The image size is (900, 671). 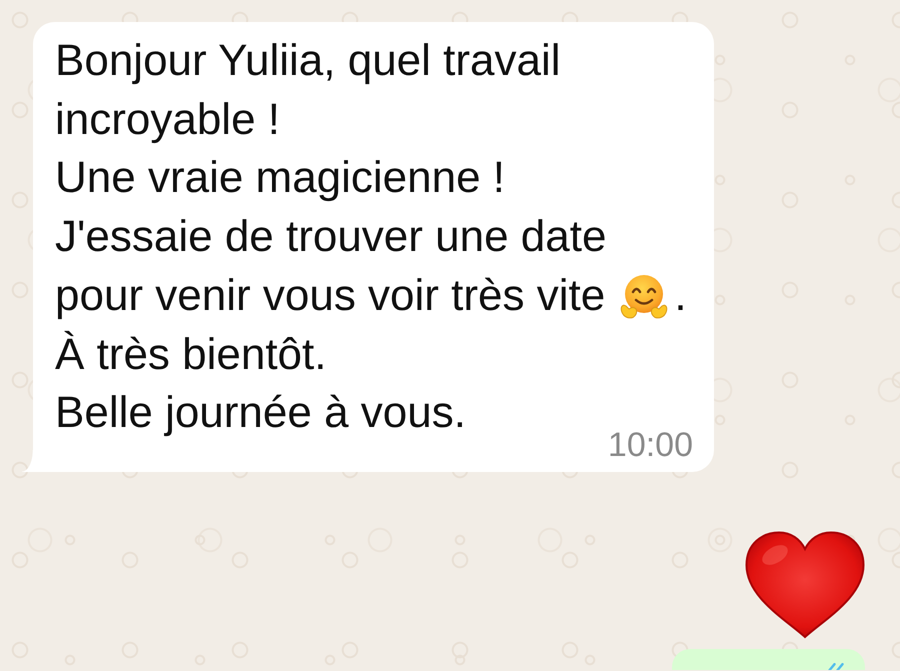 I want to click on message-time: 10:00, so click(x=650, y=445).